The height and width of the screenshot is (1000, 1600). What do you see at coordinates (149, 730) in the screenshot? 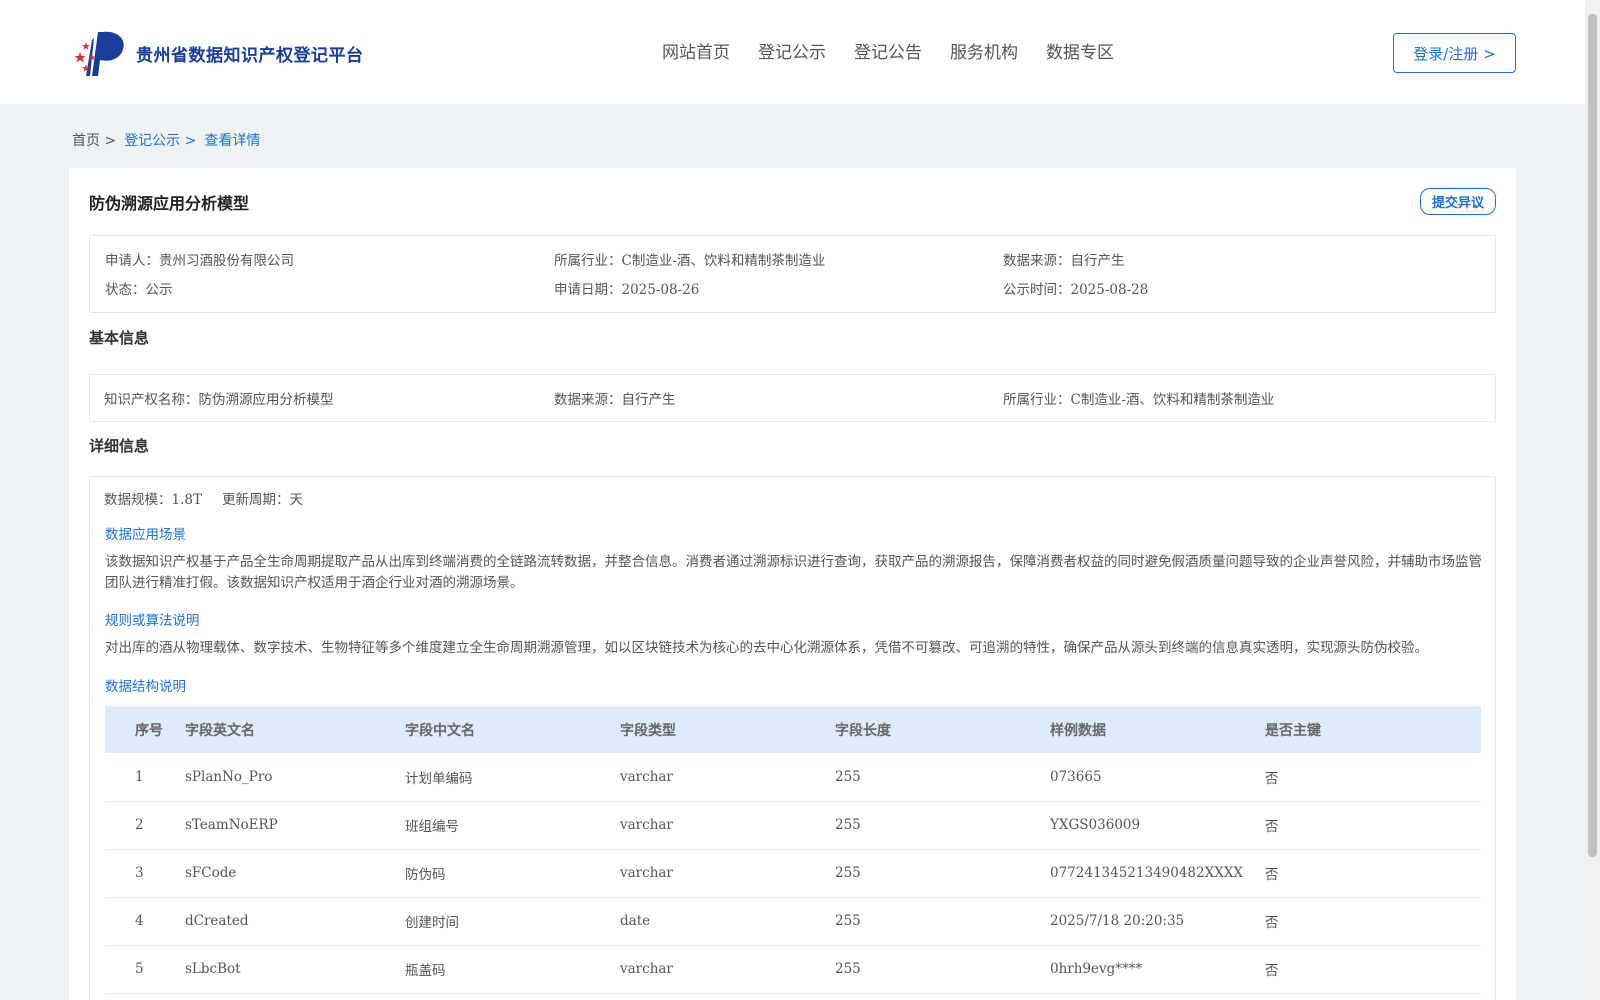
I see `col-header-index: 序号` at bounding box center [149, 730].